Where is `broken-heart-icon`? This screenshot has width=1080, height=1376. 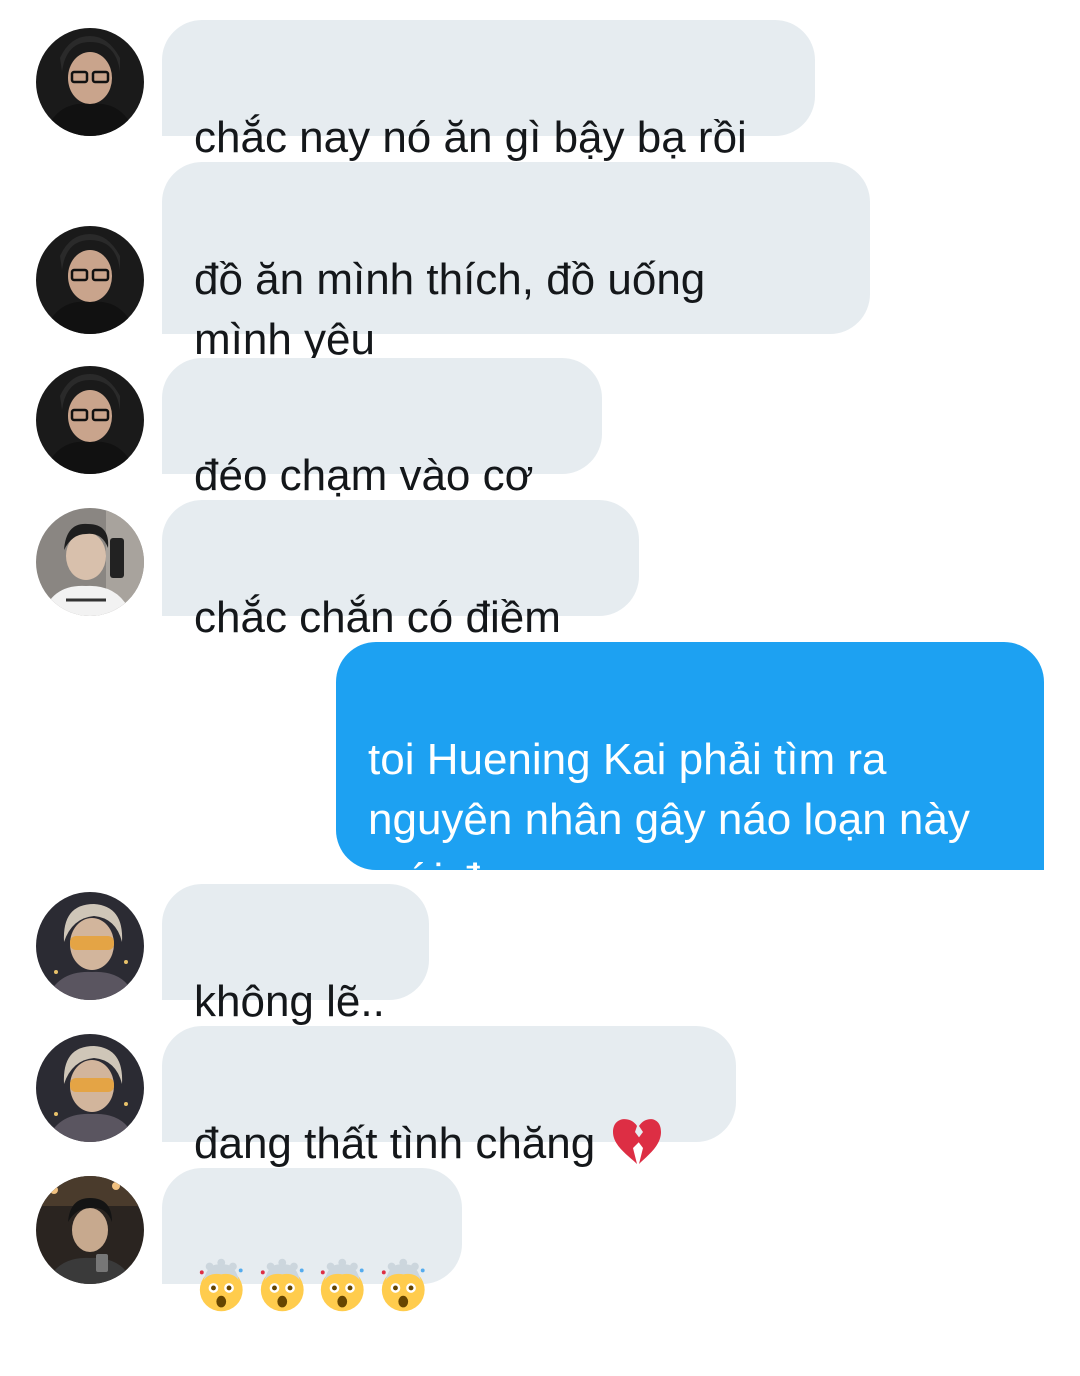
broken-heart-icon is located at coordinates (637, 1141).